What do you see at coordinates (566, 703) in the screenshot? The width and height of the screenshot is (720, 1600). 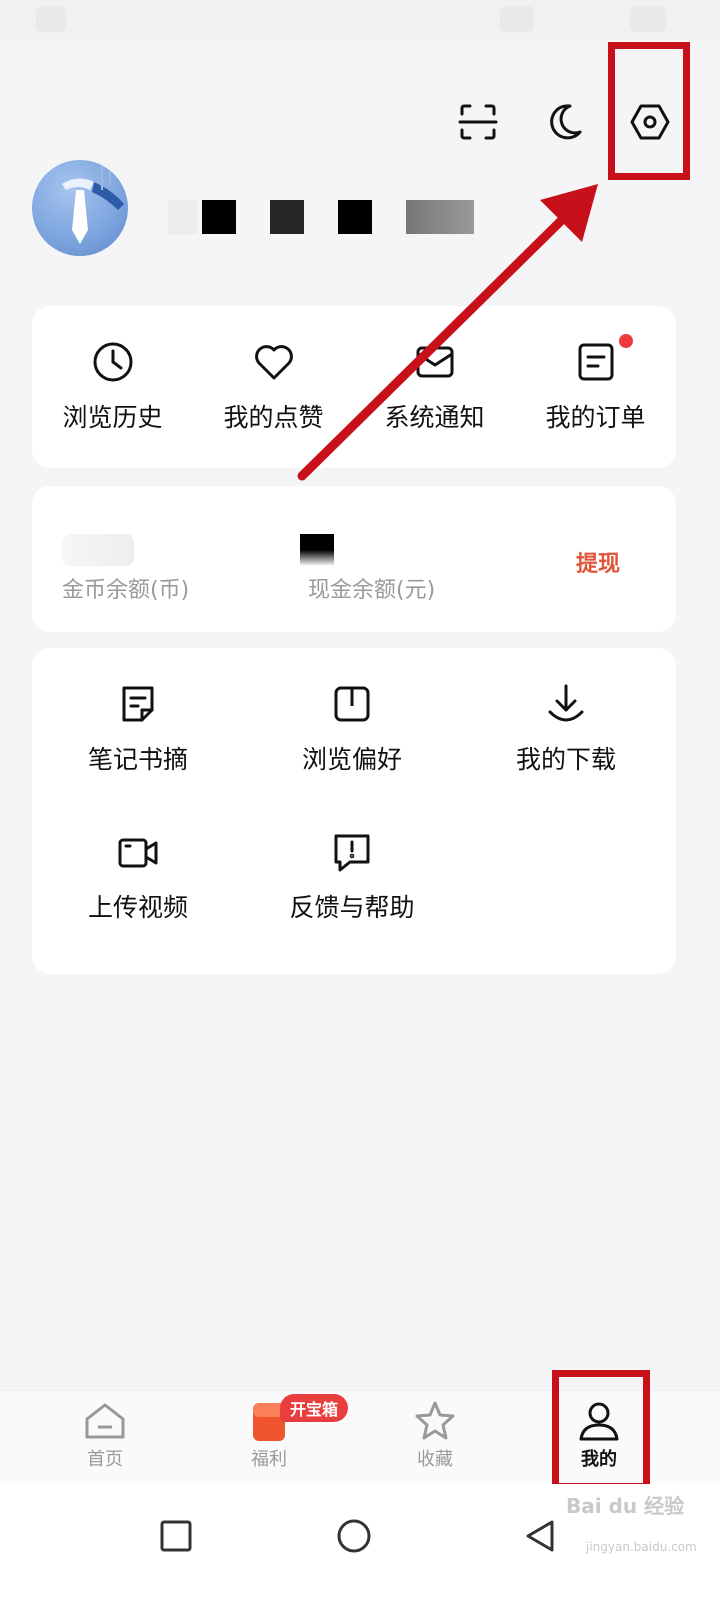 I see `download-icon` at bounding box center [566, 703].